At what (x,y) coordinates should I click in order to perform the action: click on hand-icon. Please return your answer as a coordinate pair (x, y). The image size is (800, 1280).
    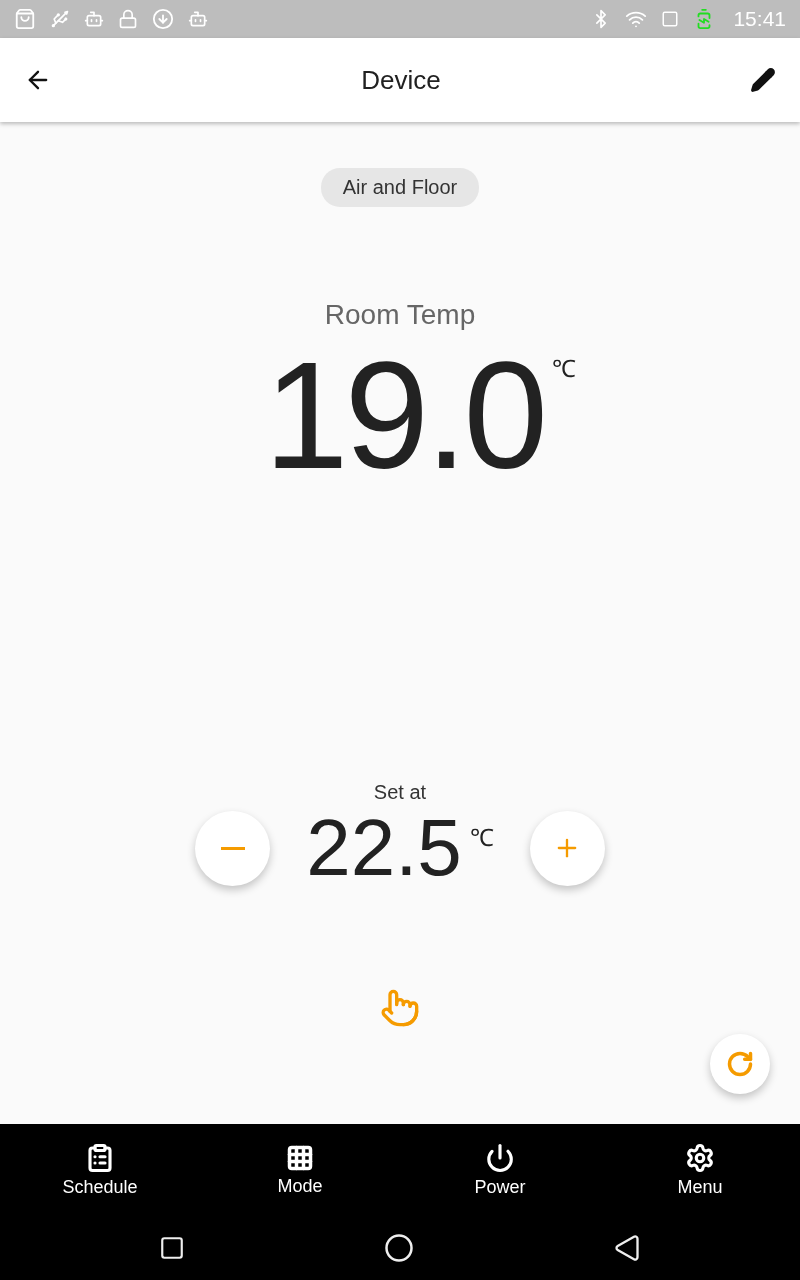
    Looking at the image, I should click on (400, 1008).